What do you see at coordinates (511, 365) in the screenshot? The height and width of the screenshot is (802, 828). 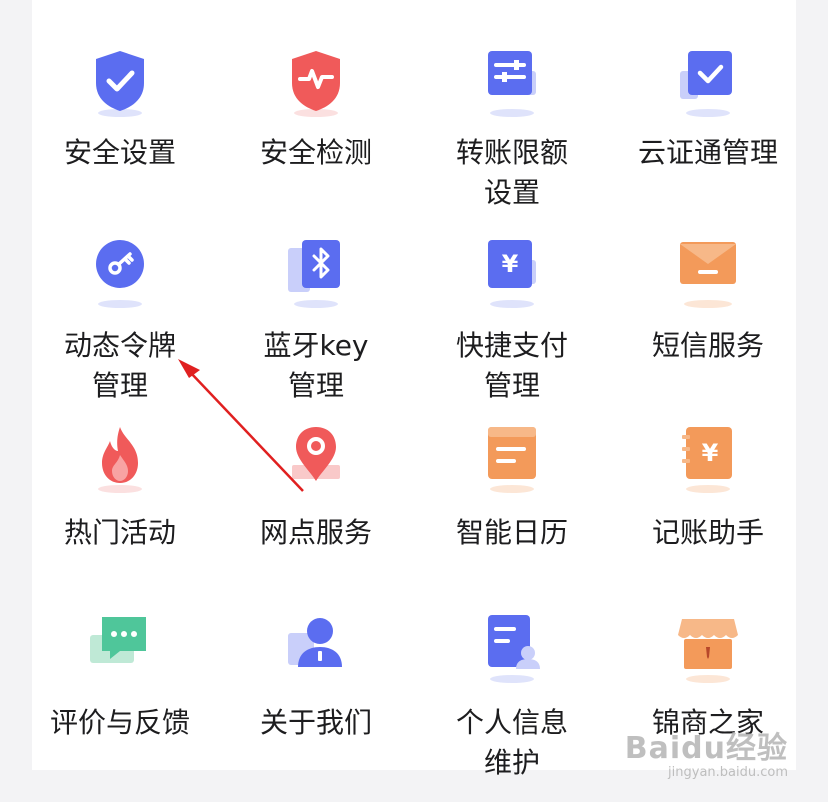 I see `menu-item-label: 快捷支付 管理` at bounding box center [511, 365].